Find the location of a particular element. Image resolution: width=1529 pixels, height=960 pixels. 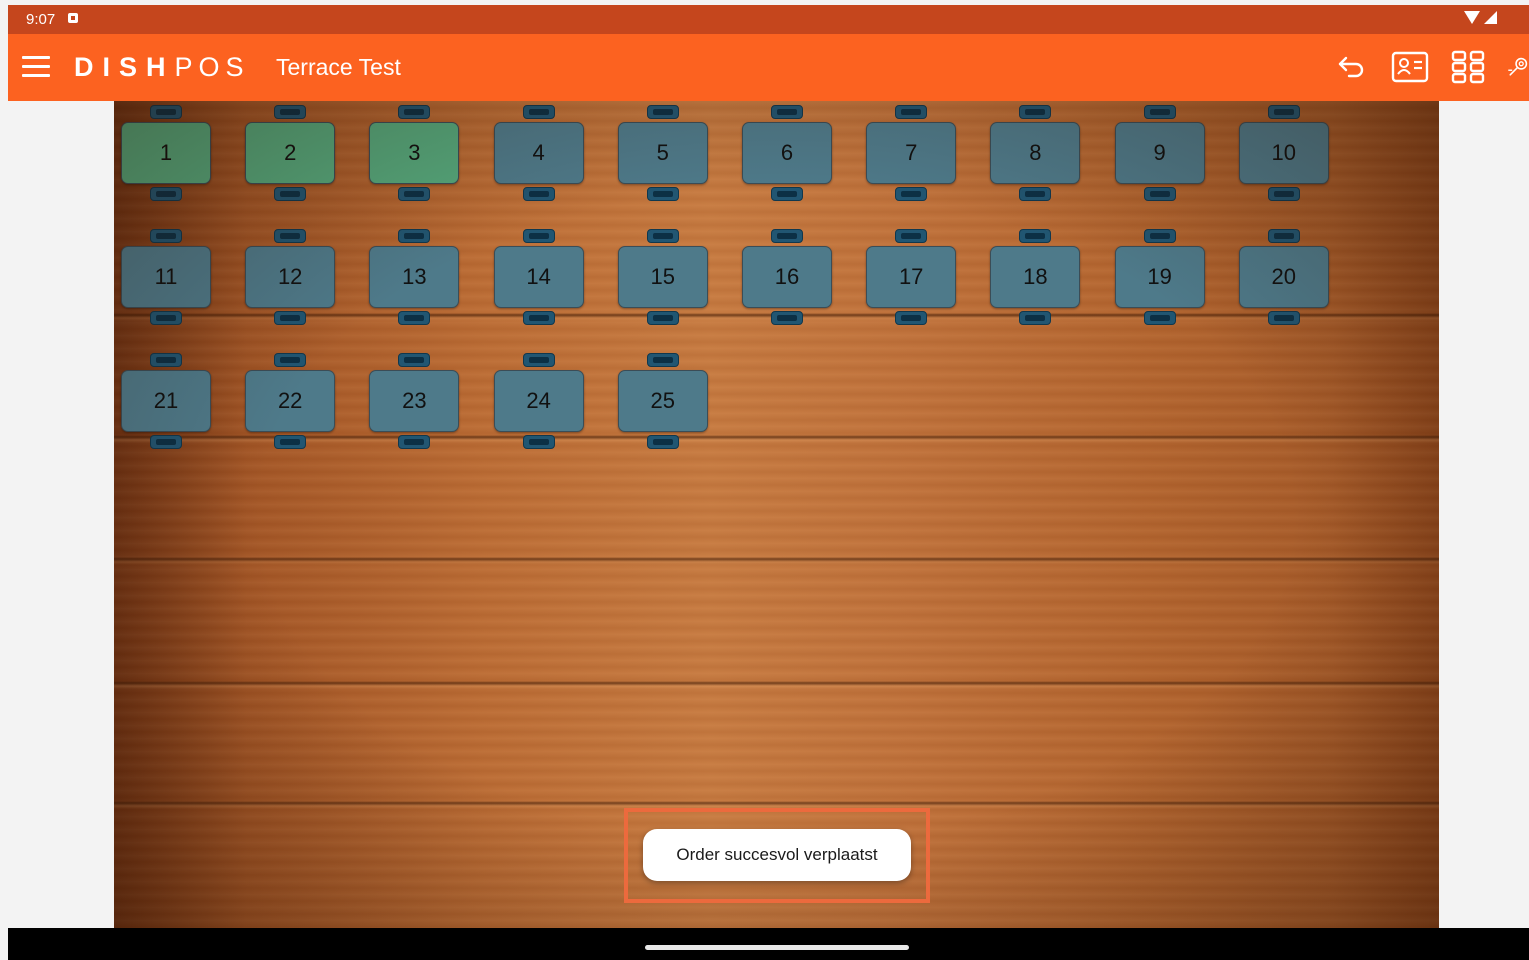

table-18: 18 is located at coordinates (1035, 277).